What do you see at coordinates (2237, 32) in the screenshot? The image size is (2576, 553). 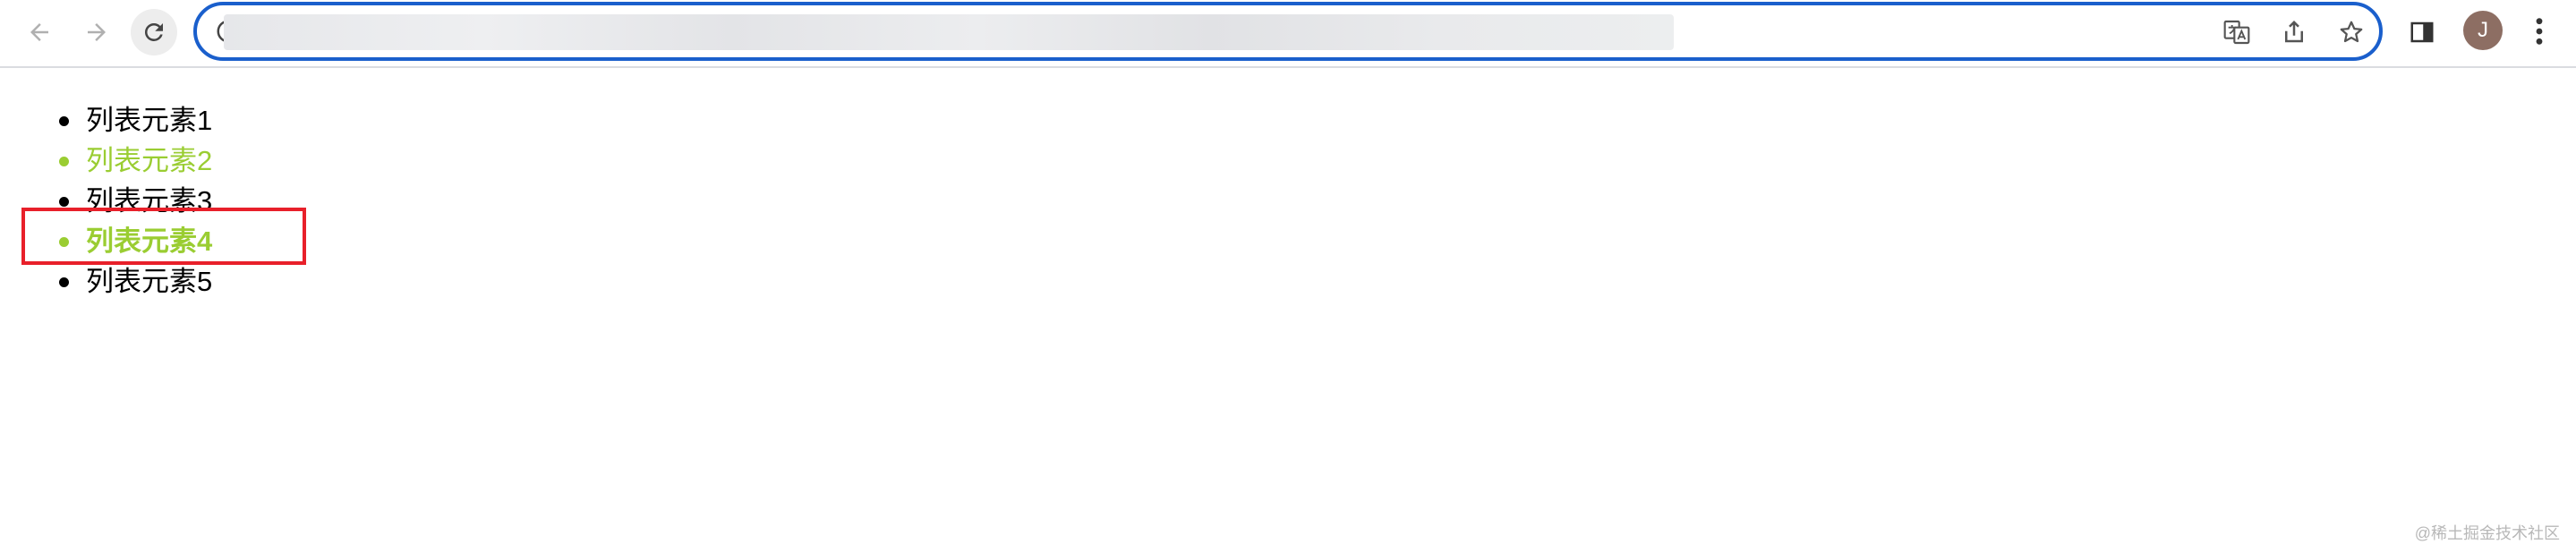 I see `translate-icon` at bounding box center [2237, 32].